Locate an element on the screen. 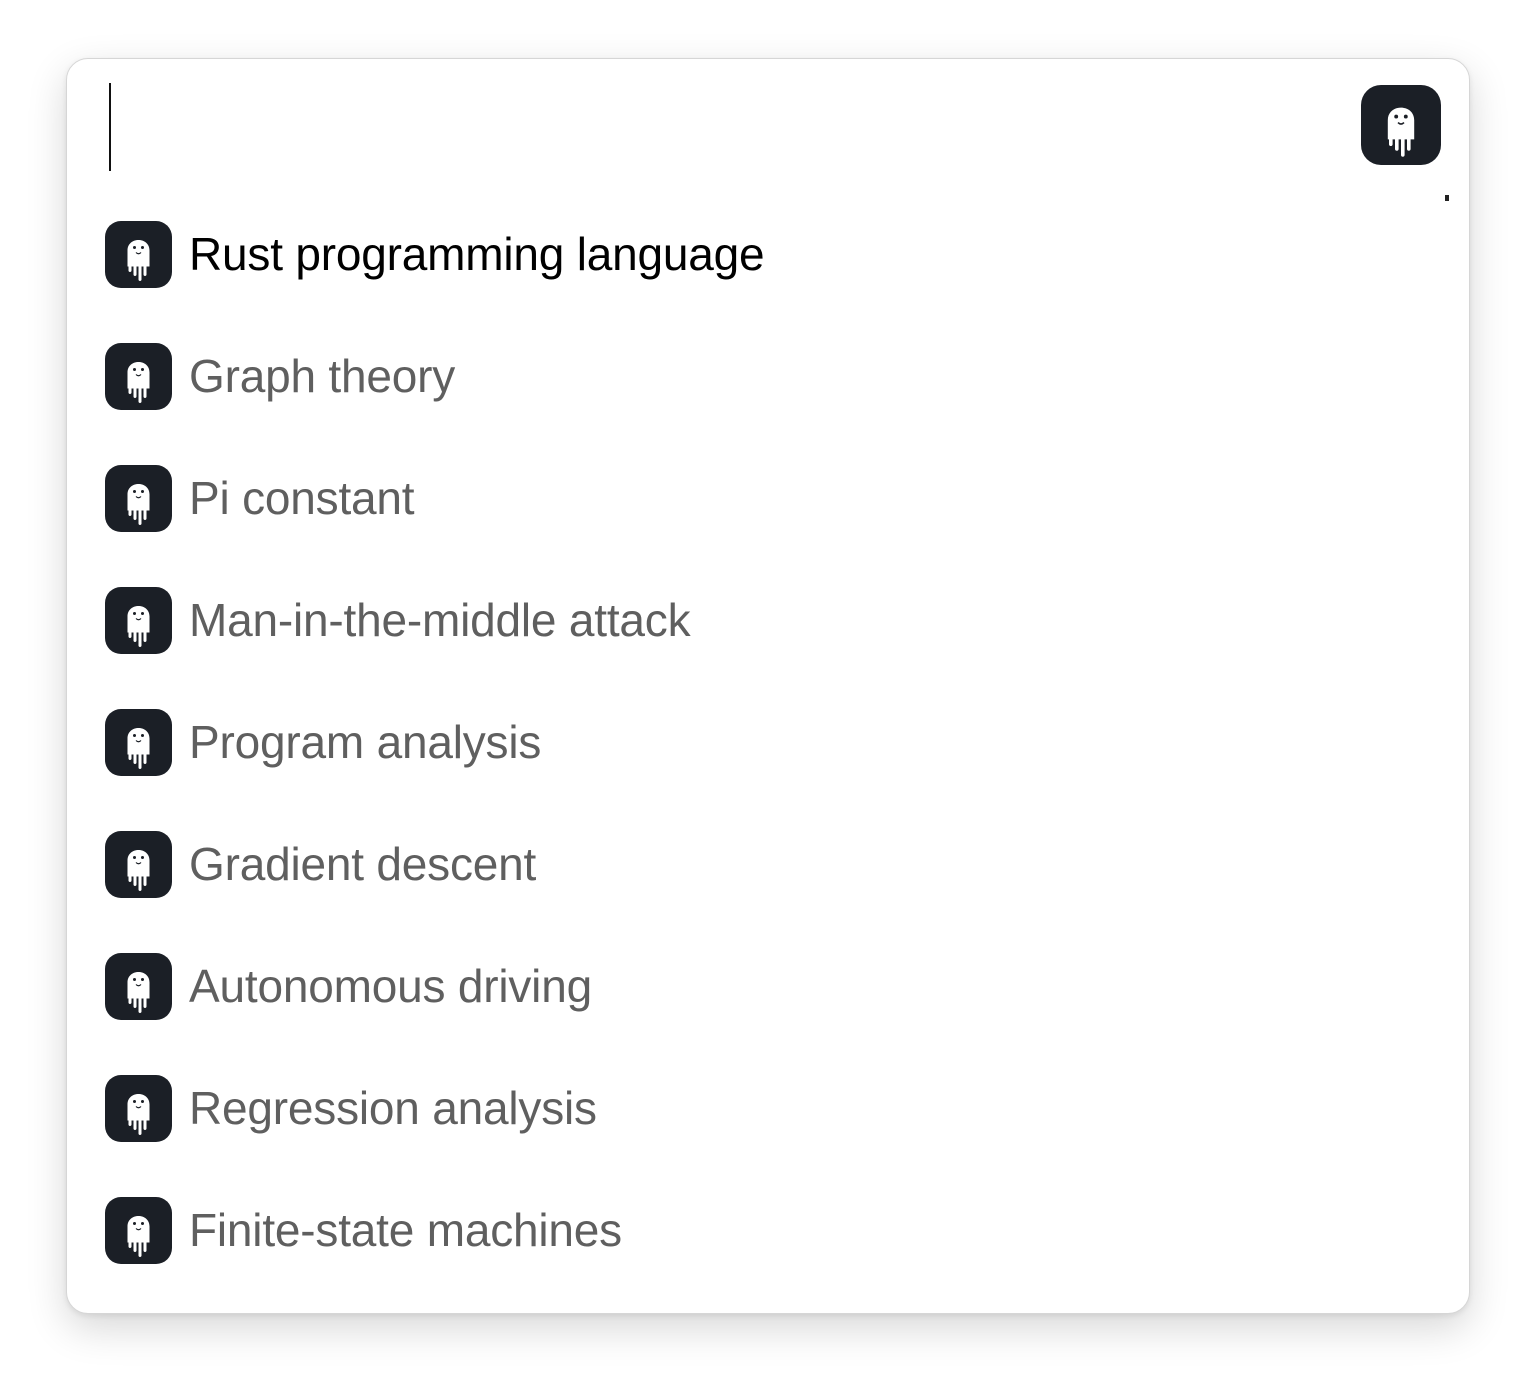 This screenshot has width=1536, height=1388. result-item-9: Finite-state machines is located at coordinates (765, 1258).